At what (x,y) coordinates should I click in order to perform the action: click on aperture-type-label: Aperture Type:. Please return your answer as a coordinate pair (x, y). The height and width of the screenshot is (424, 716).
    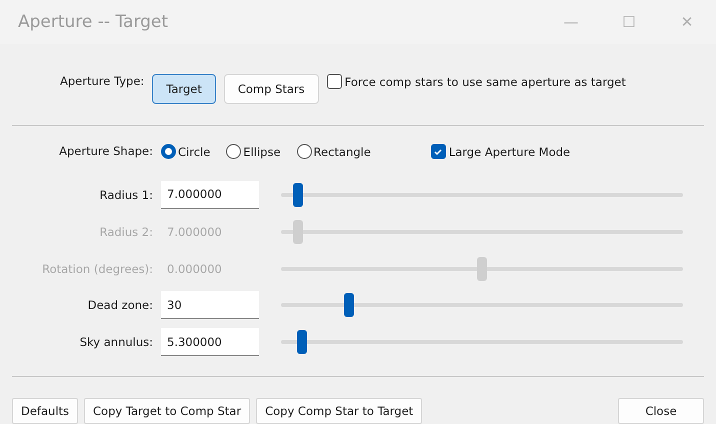
    Looking at the image, I should click on (102, 81).